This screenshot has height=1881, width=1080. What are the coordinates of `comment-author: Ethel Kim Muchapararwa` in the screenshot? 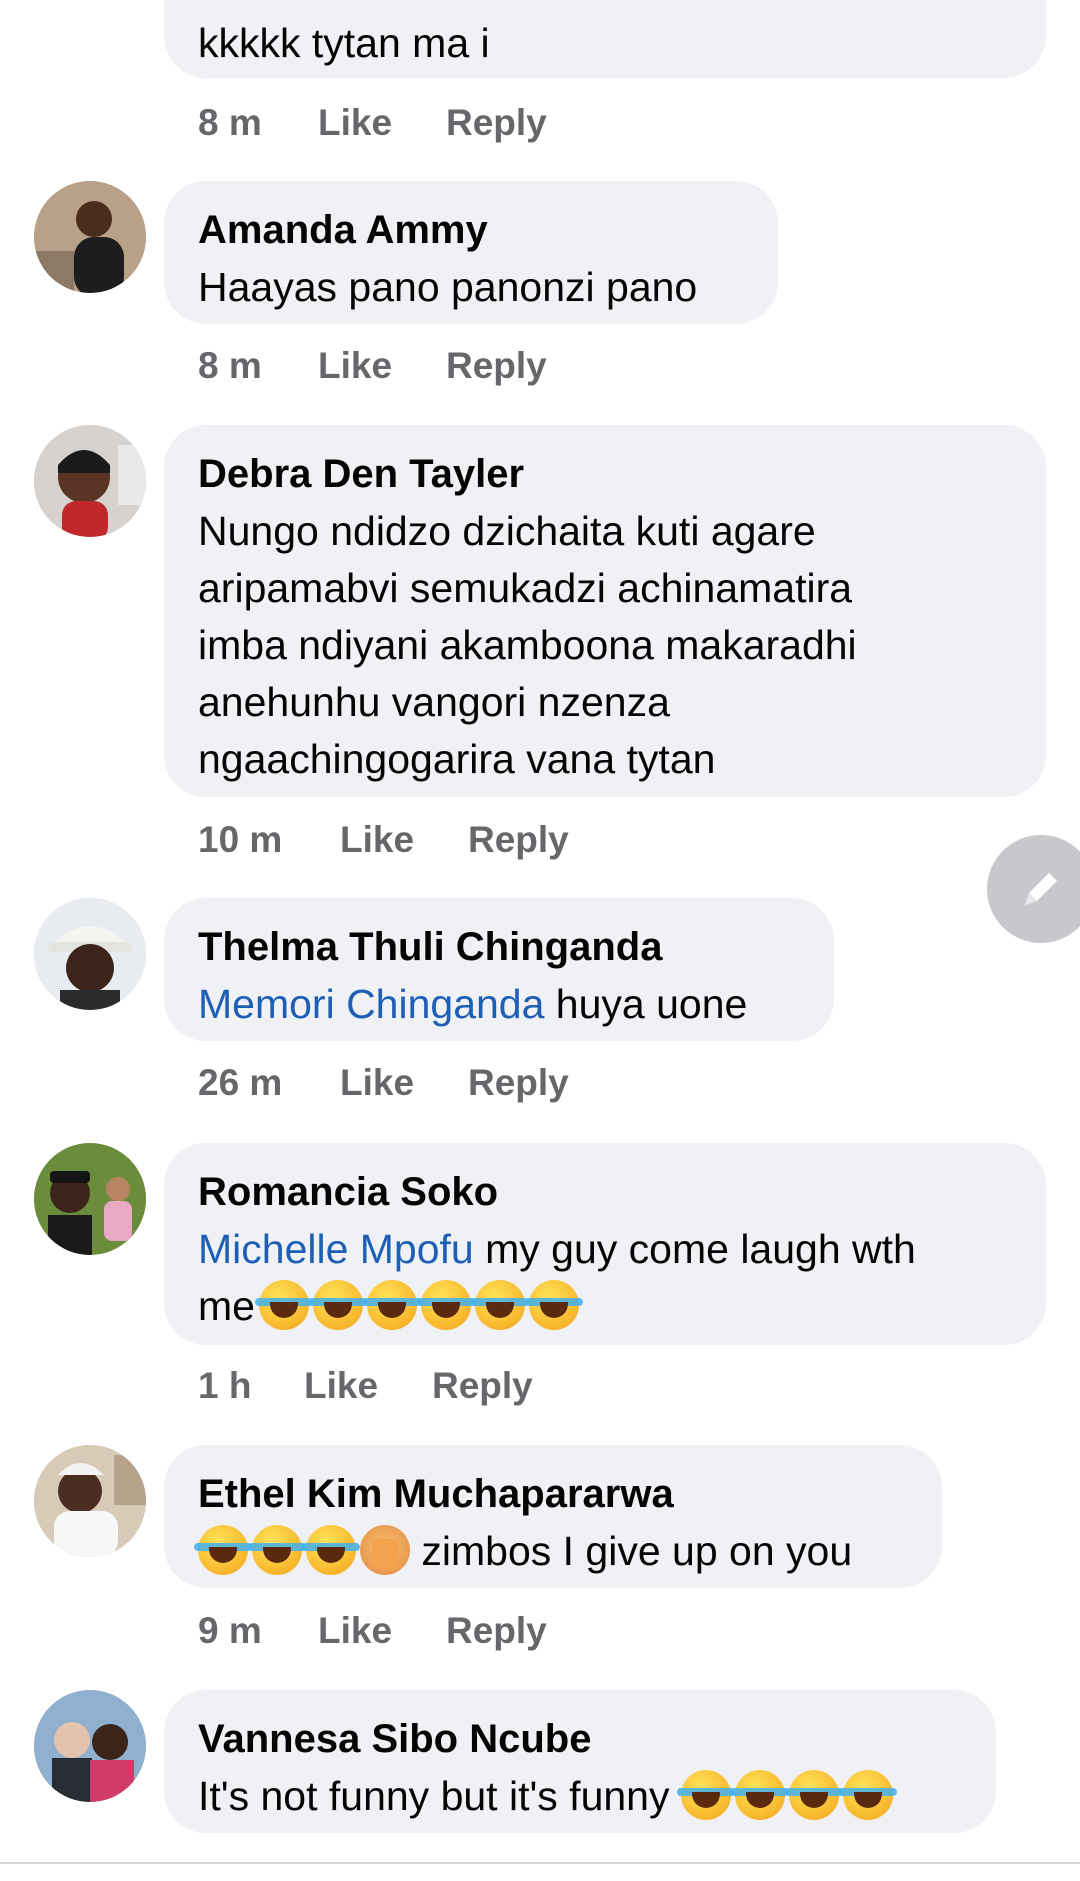 It's located at (553, 1494).